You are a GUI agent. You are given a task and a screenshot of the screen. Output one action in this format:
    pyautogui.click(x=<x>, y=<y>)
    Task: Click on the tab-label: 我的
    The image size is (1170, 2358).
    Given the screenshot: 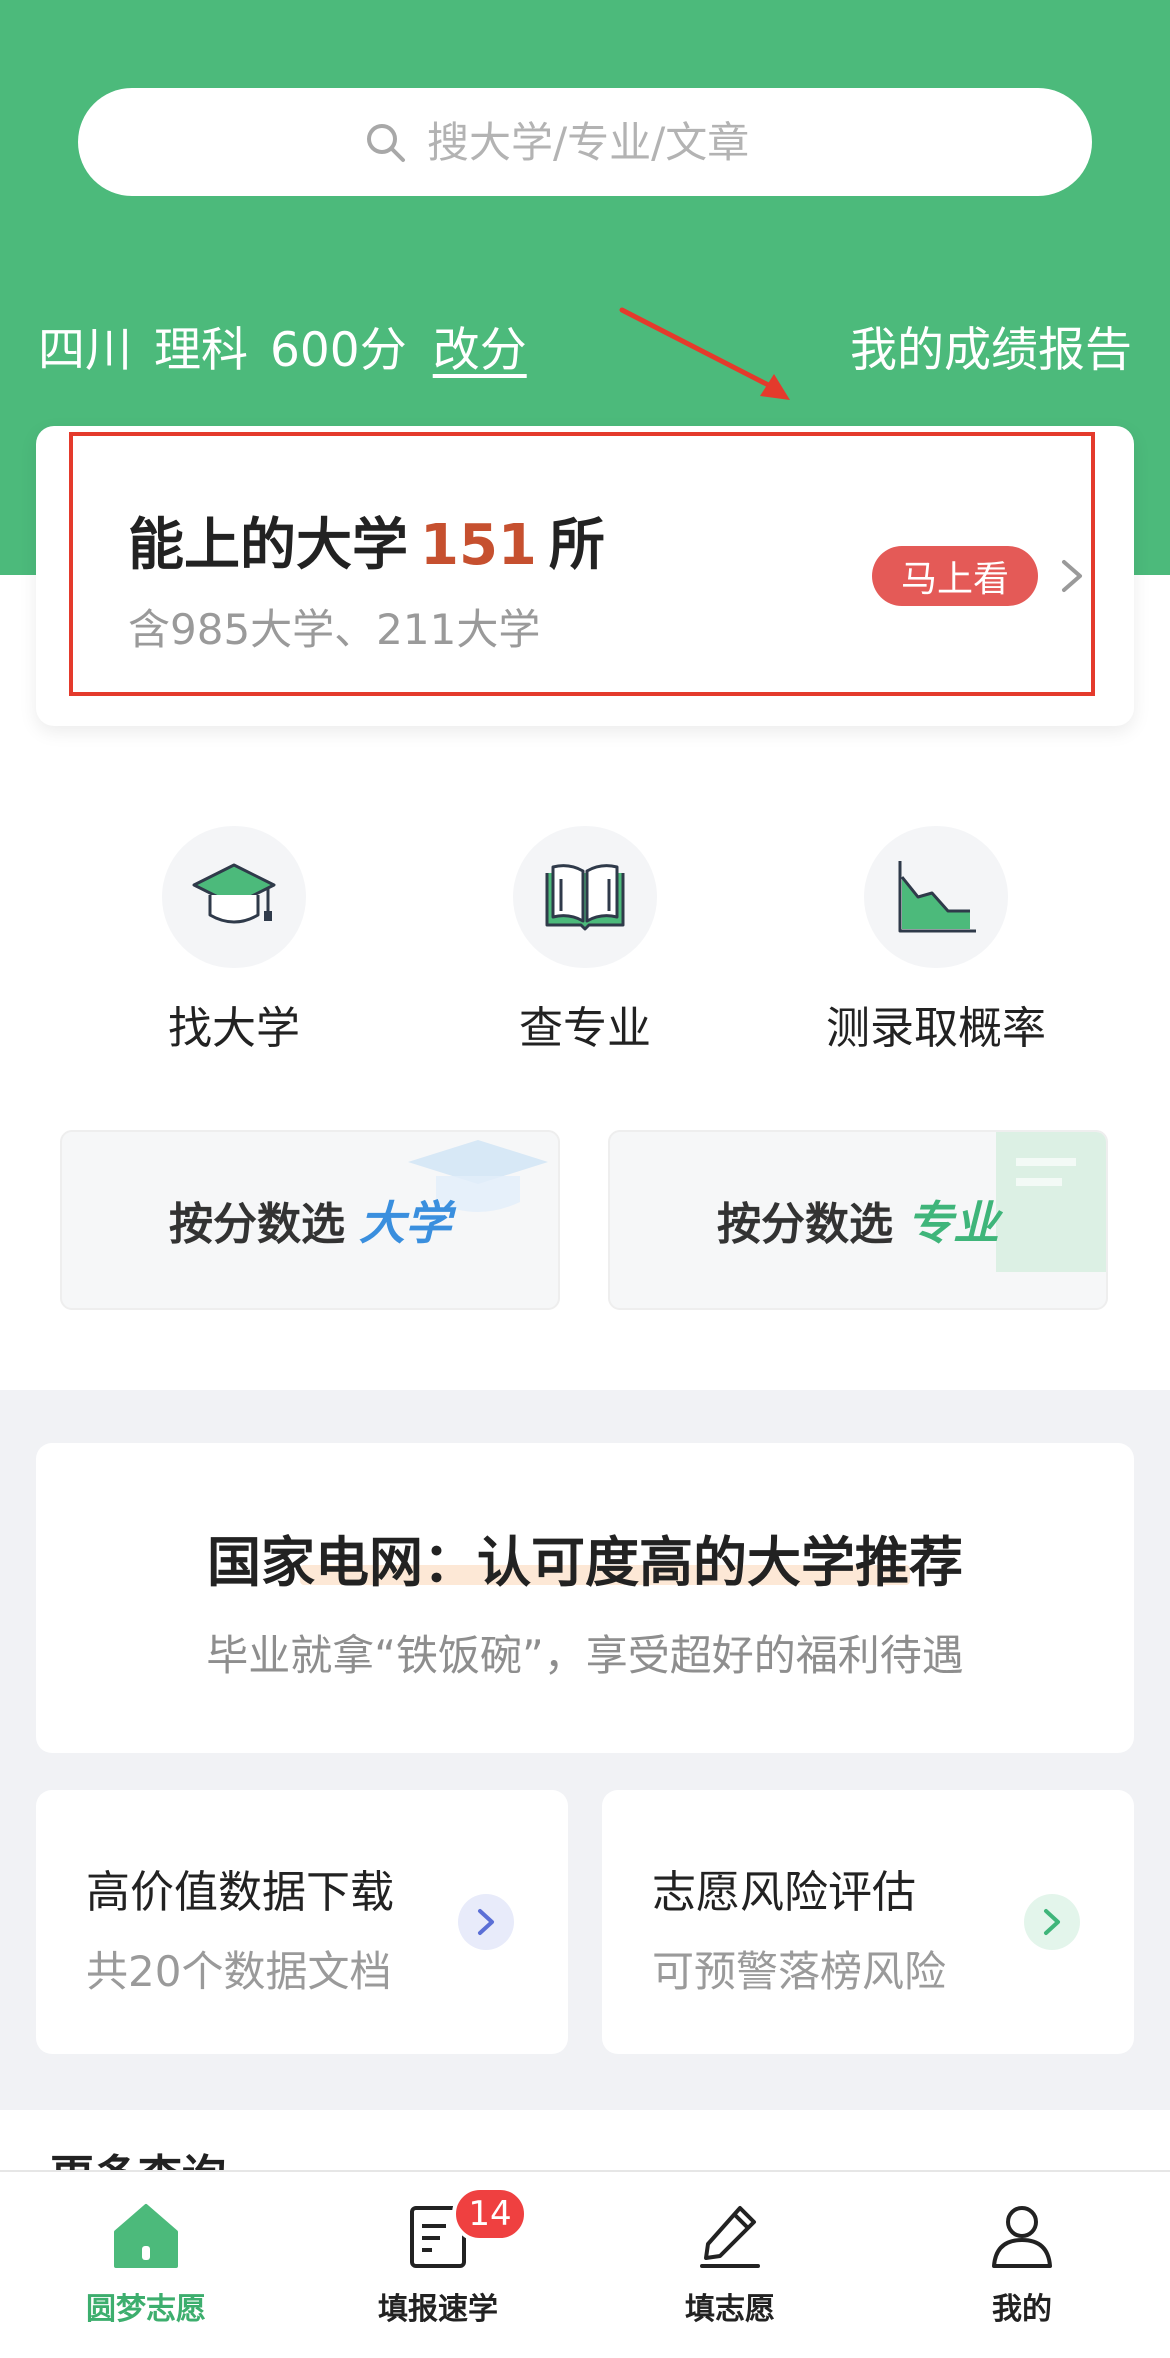 What is the action you would take?
    pyautogui.click(x=1022, y=2309)
    